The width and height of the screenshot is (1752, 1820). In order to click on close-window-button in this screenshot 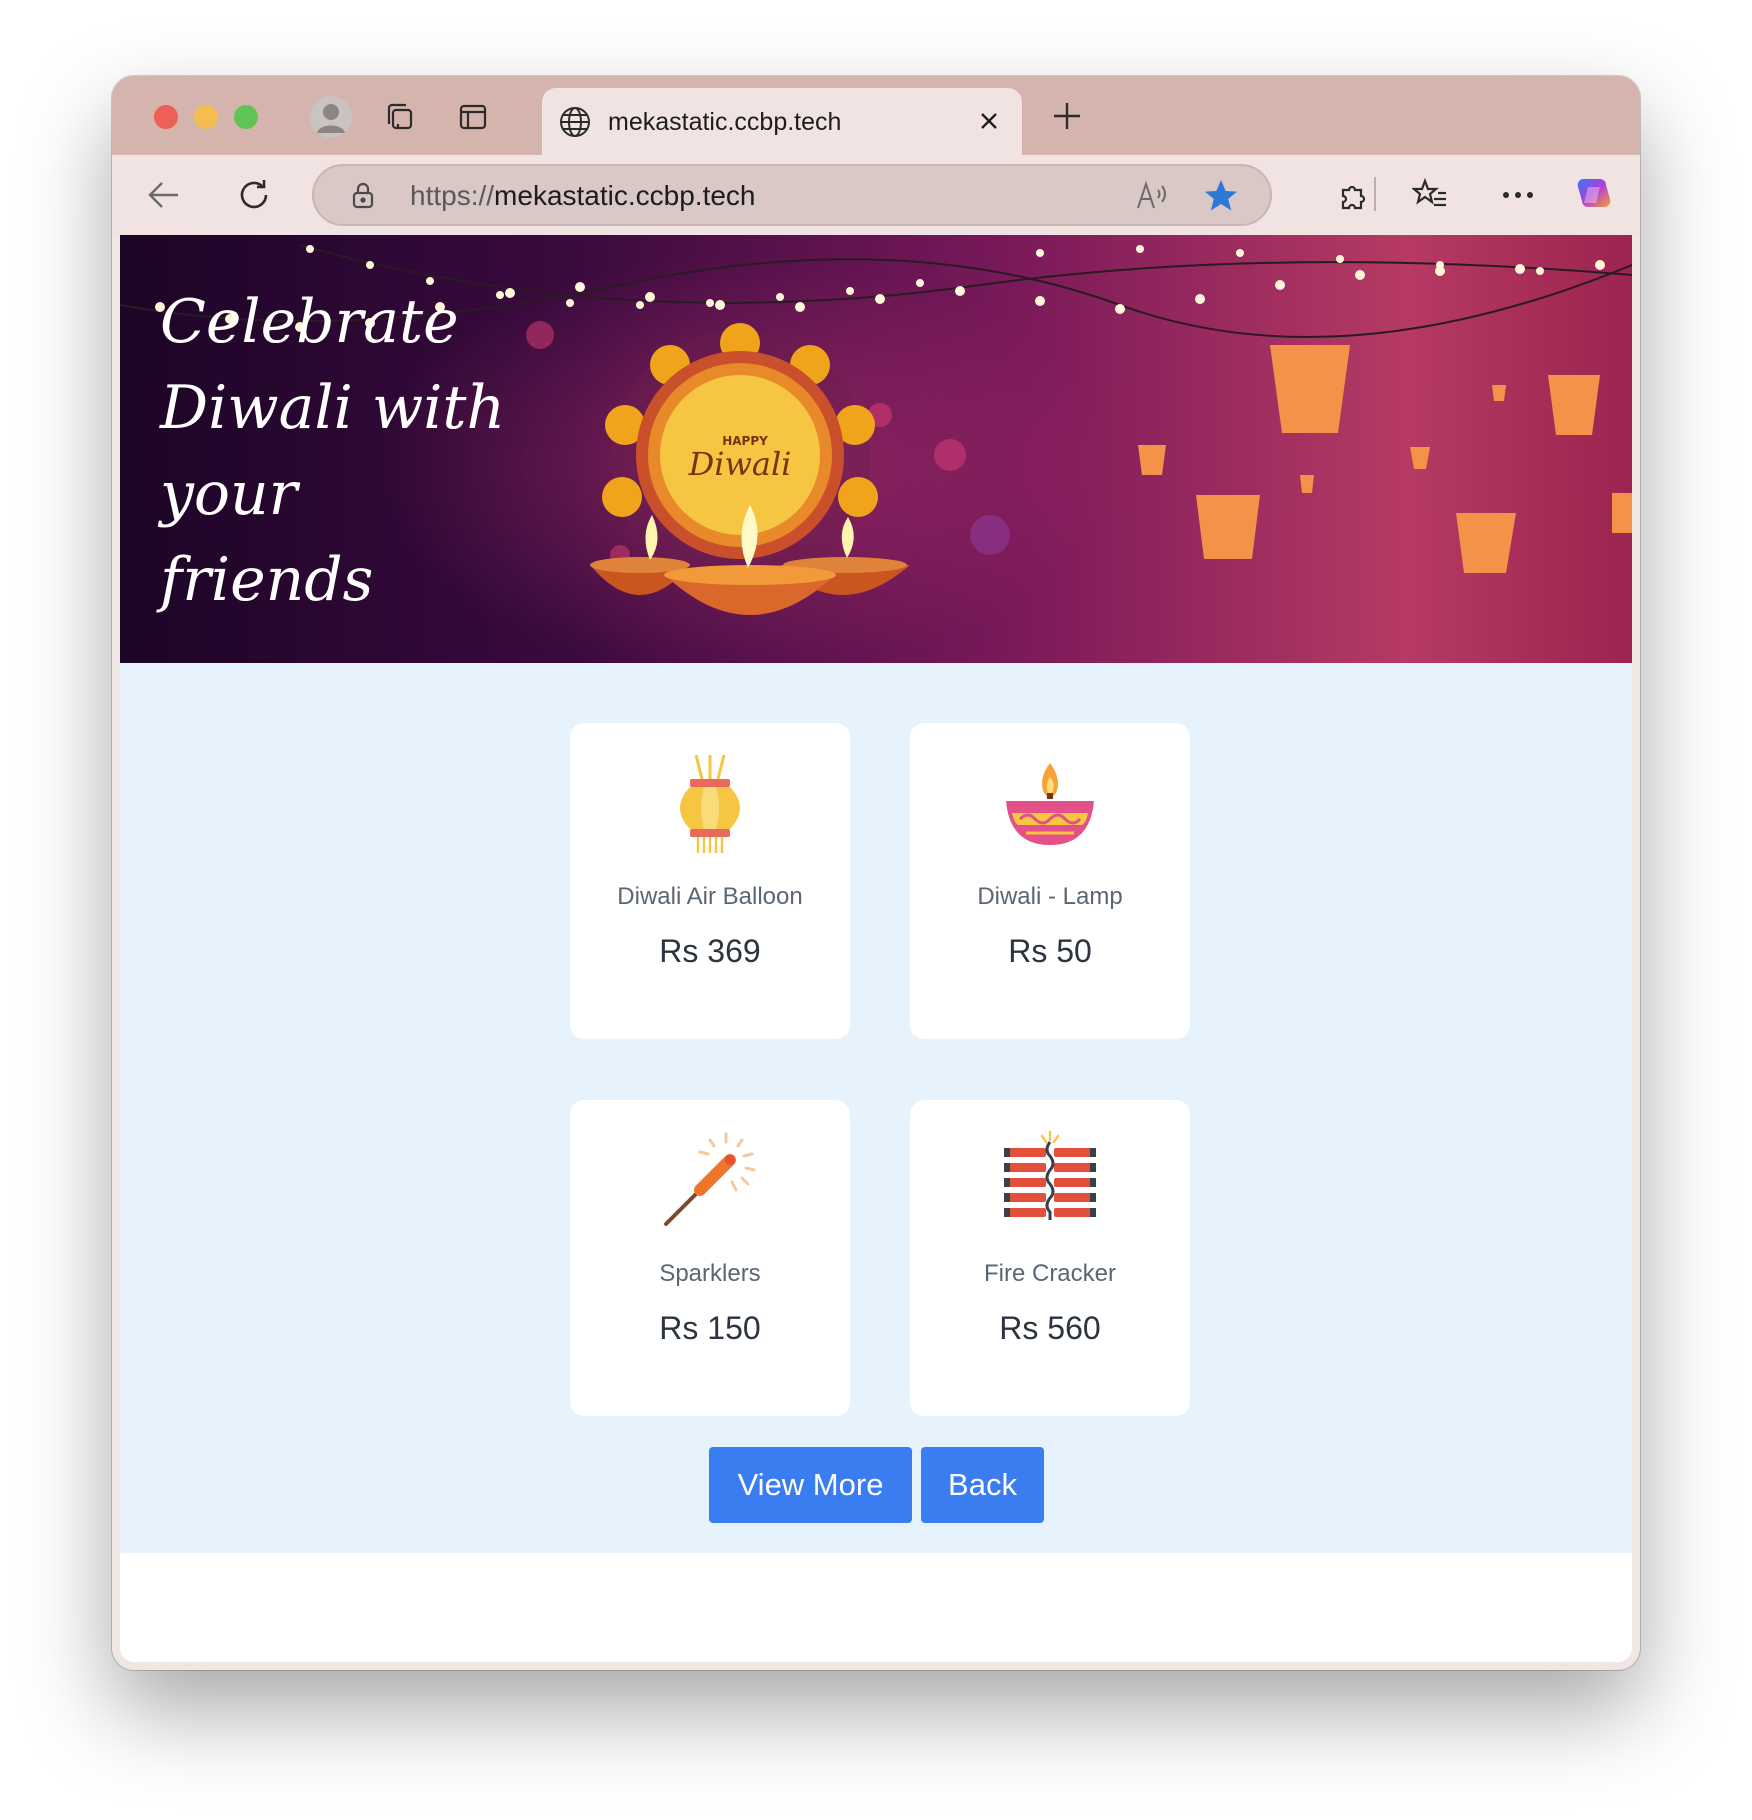, I will do `click(166, 117)`.